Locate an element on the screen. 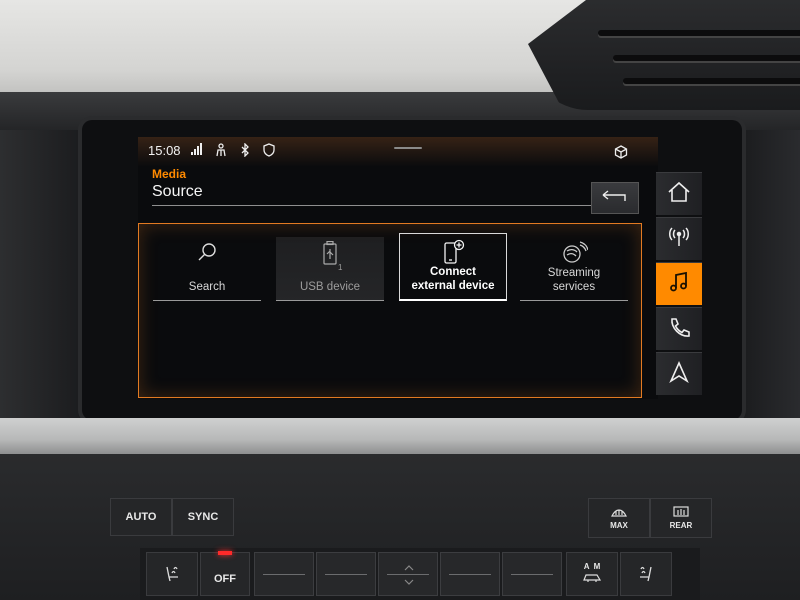 The height and width of the screenshot is (600, 800). rear-defrost-icon is located at coordinates (681, 513).